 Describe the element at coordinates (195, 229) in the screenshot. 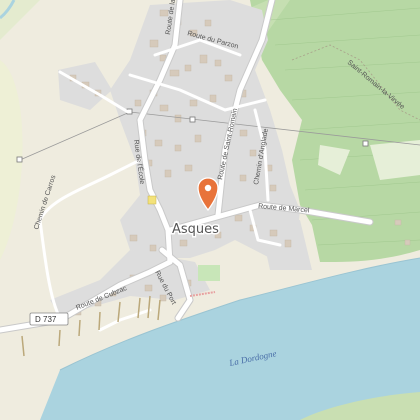

I see `place-name: Asques` at that location.